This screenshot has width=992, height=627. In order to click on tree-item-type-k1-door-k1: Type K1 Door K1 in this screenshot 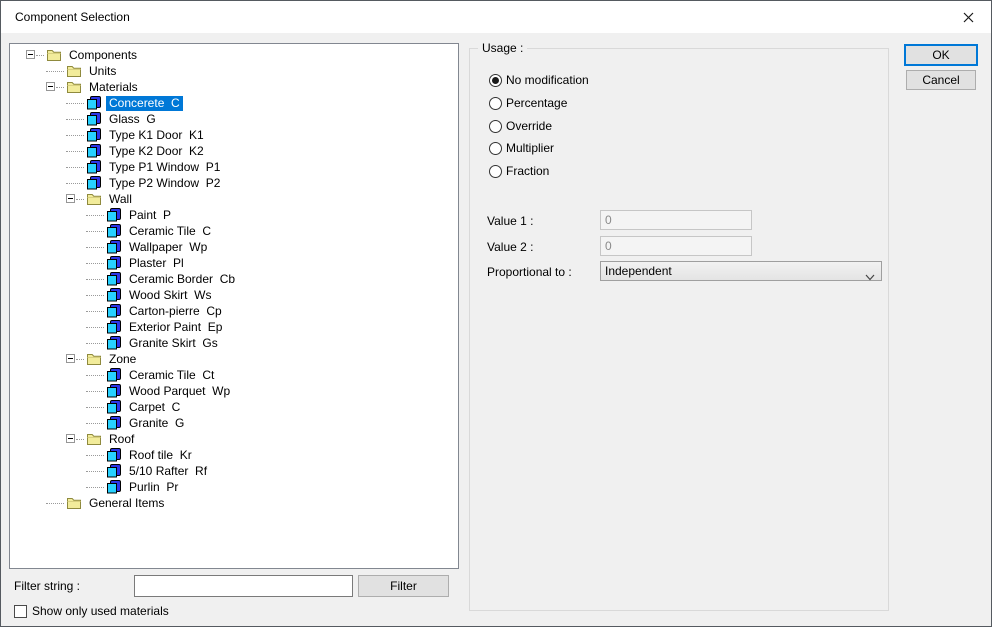, I will do `click(234, 135)`.